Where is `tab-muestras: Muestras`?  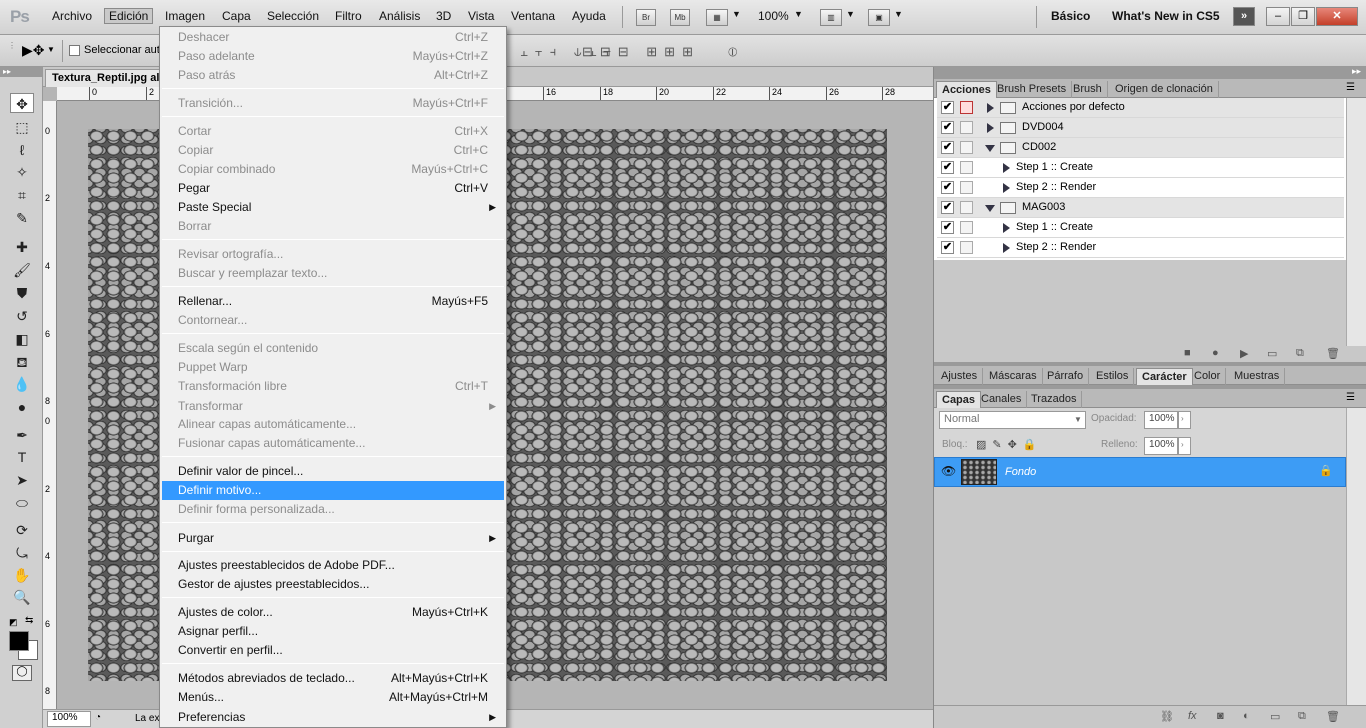
tab-muestras: Muestras is located at coordinates (1257, 376).